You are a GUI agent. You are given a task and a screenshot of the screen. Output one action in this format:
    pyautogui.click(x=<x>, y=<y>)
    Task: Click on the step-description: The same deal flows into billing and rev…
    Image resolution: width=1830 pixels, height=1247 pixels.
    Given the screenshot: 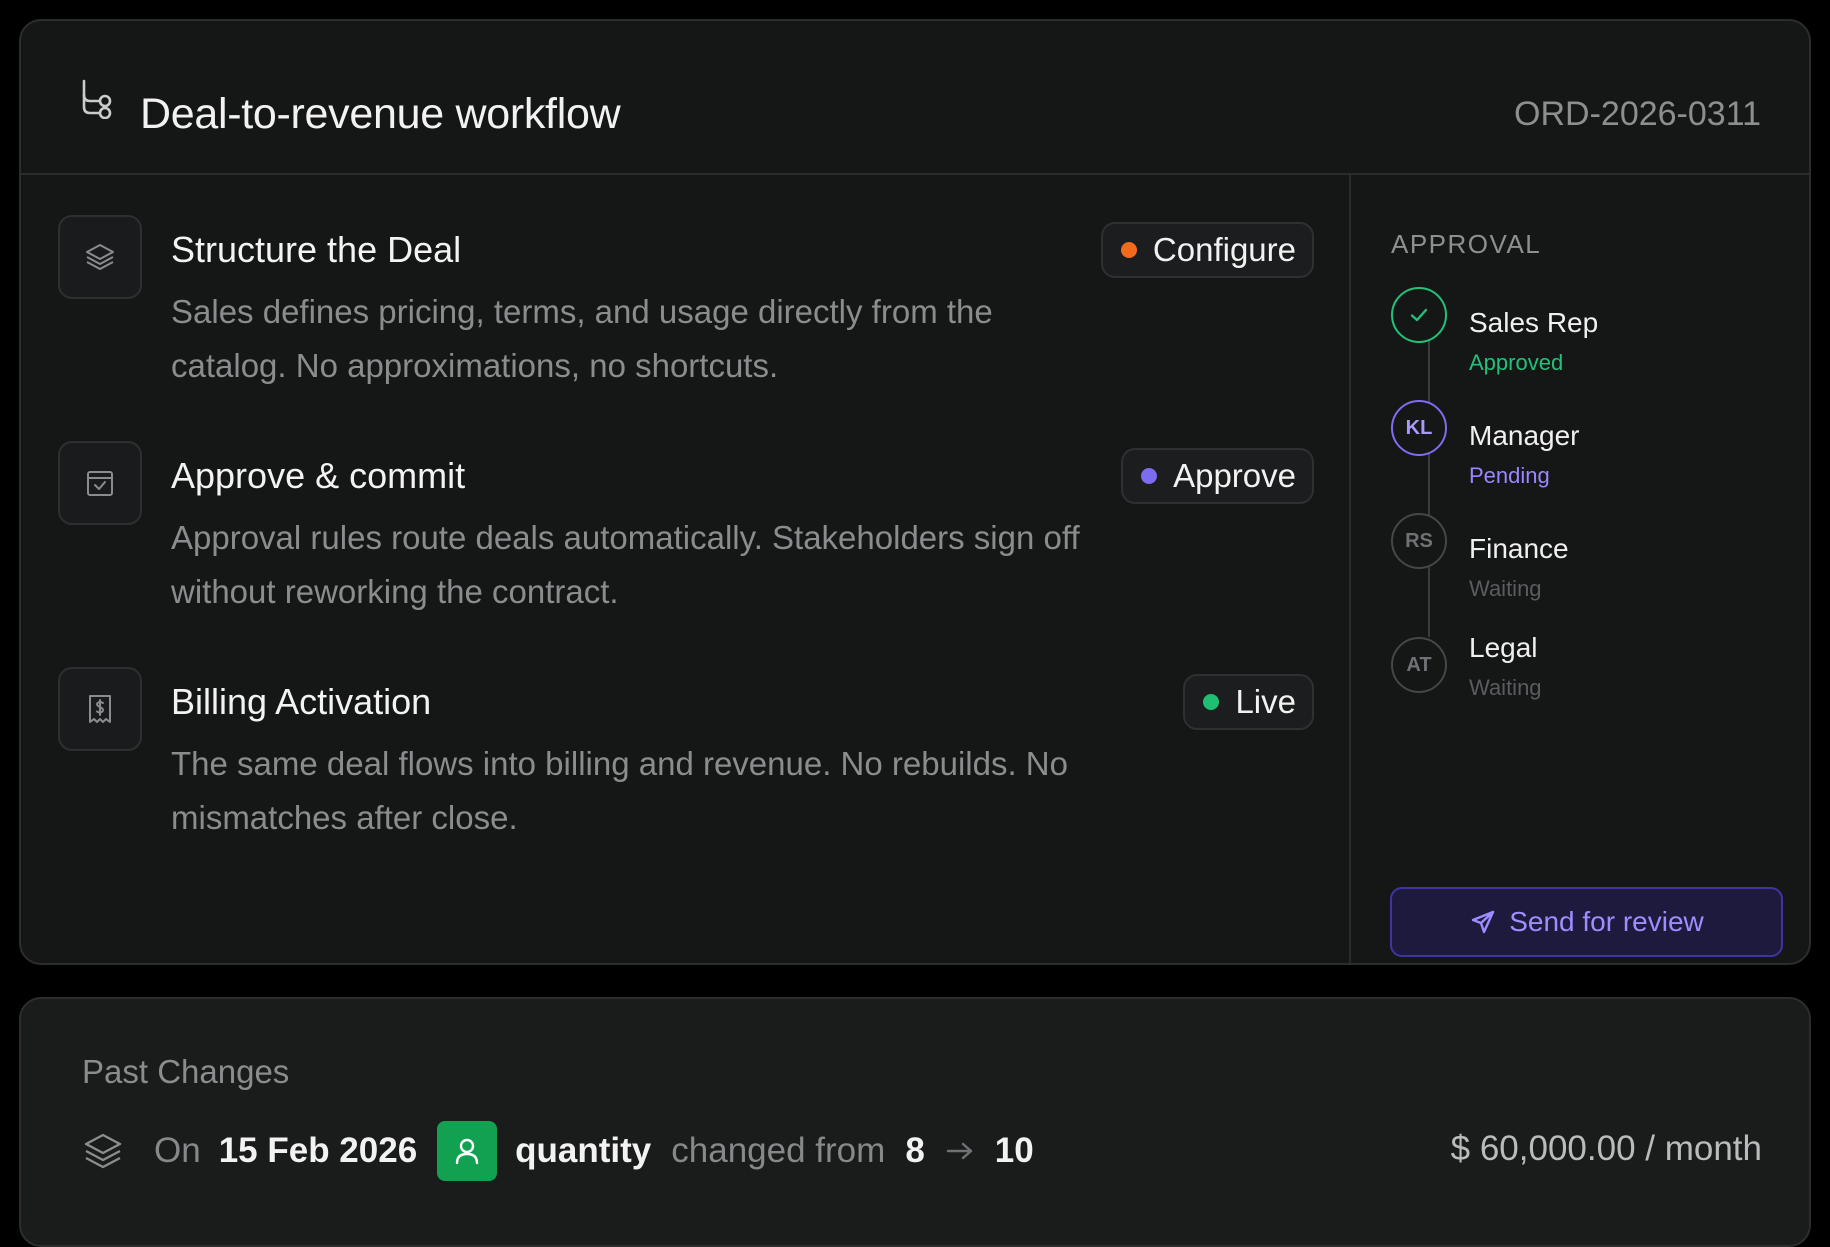 What is the action you would take?
    pyautogui.click(x=619, y=790)
    